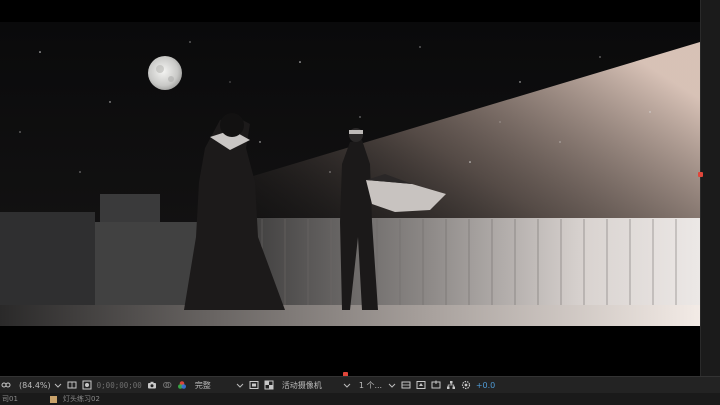 The width and height of the screenshot is (720, 405). I want to click on timeline-icon, so click(436, 385).